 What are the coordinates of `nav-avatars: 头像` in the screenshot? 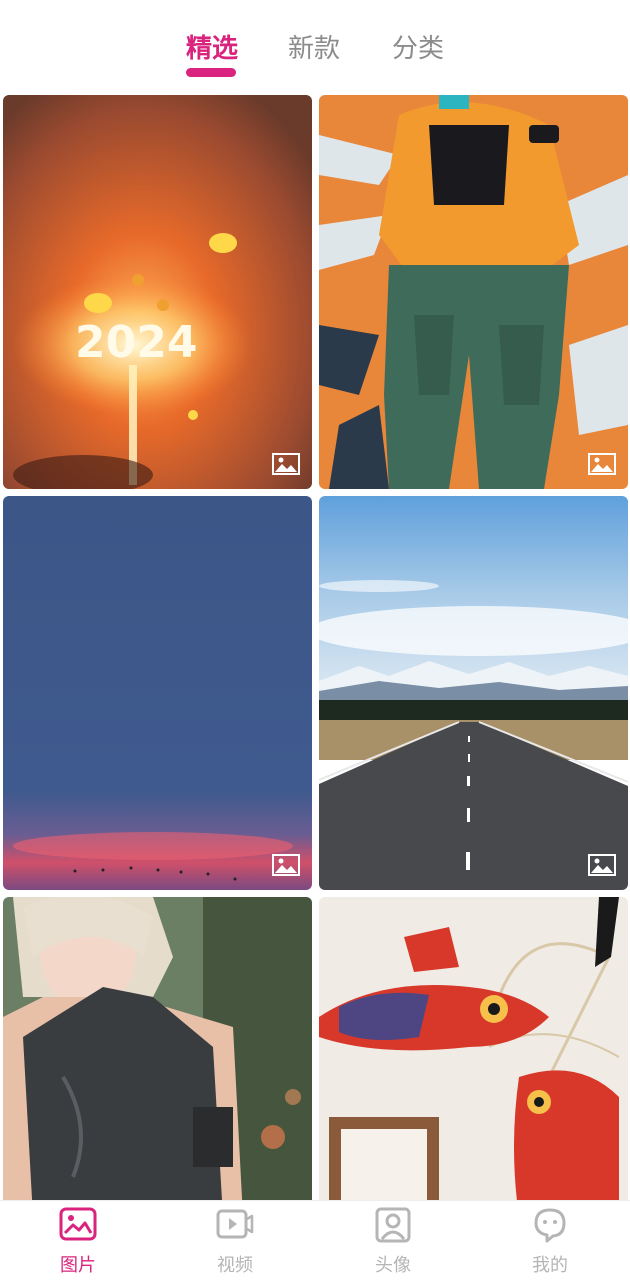 It's located at (393, 1242).